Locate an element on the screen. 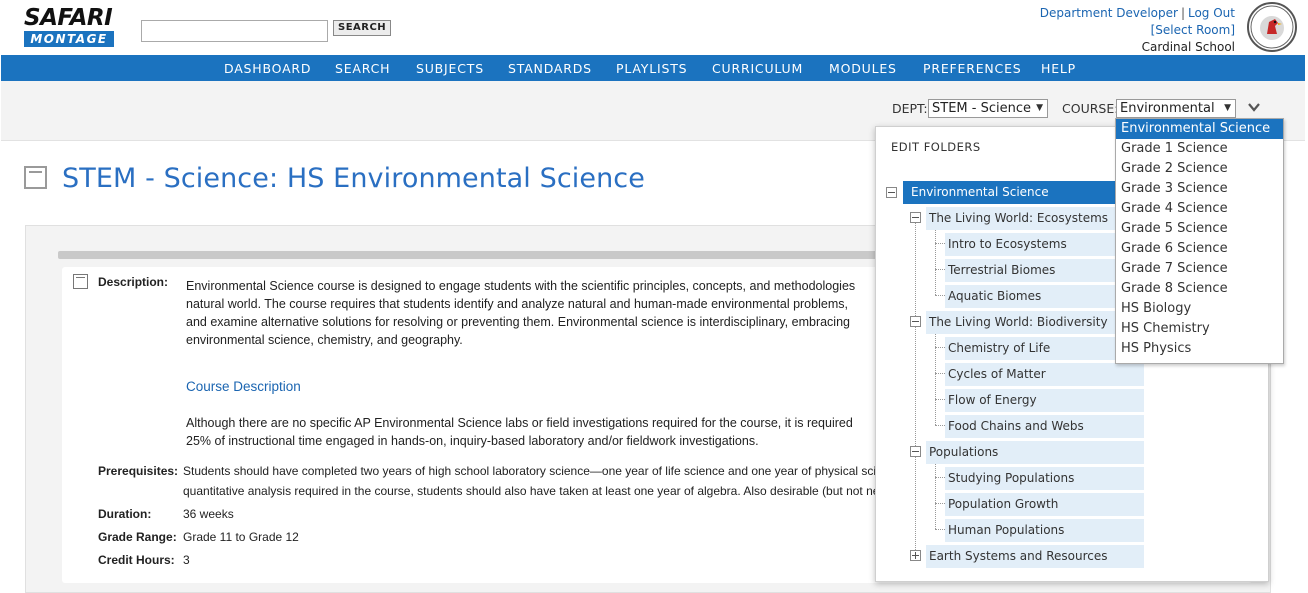  course-select-value: Environmental is located at coordinates (1167, 108).